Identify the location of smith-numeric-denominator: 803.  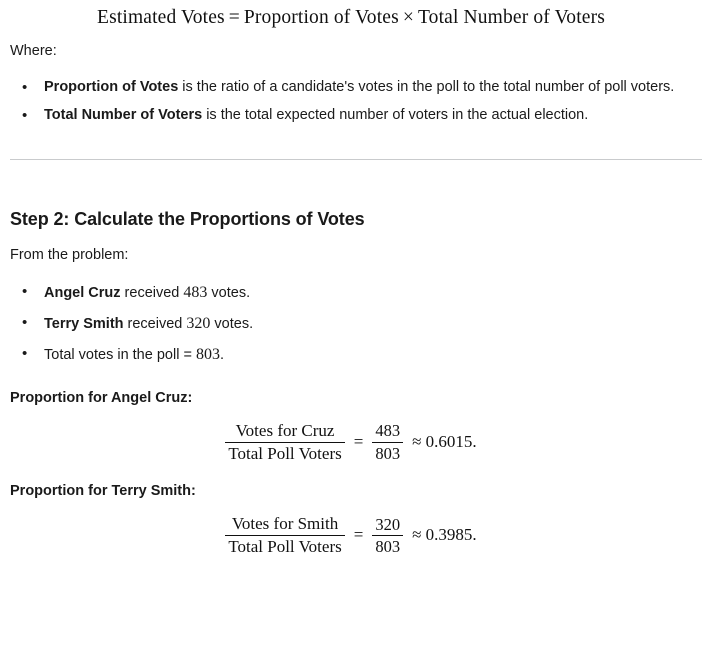
(388, 545).